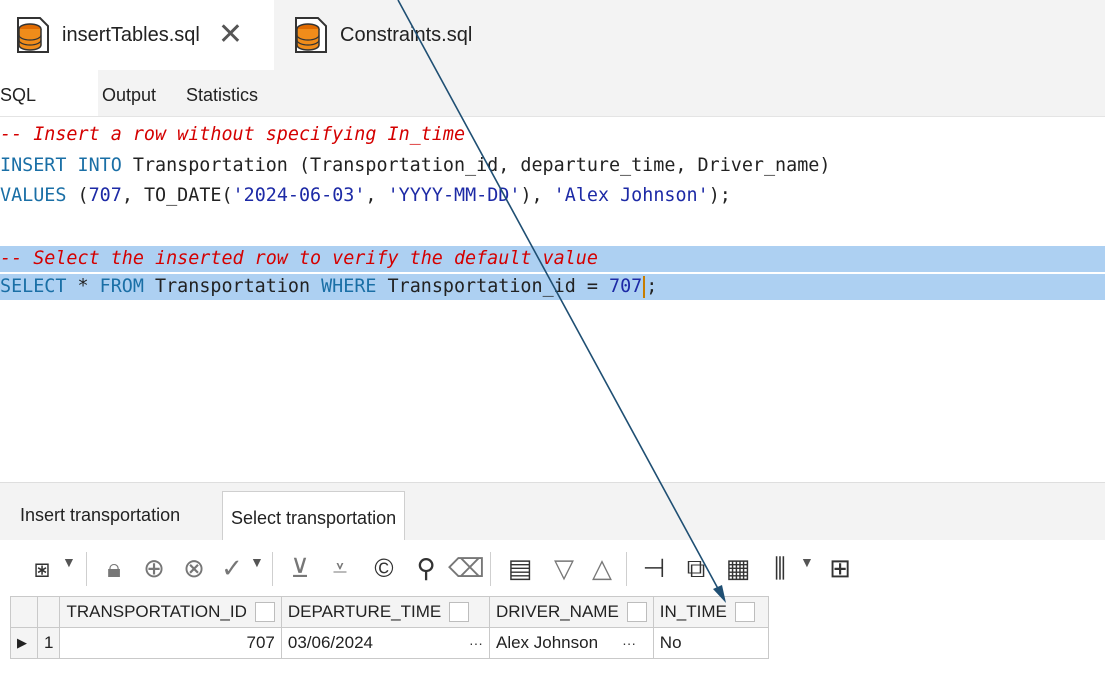 This screenshot has height=679, width=1105. What do you see at coordinates (170, 643) in the screenshot?
I see `cell-transportation-id: 707` at bounding box center [170, 643].